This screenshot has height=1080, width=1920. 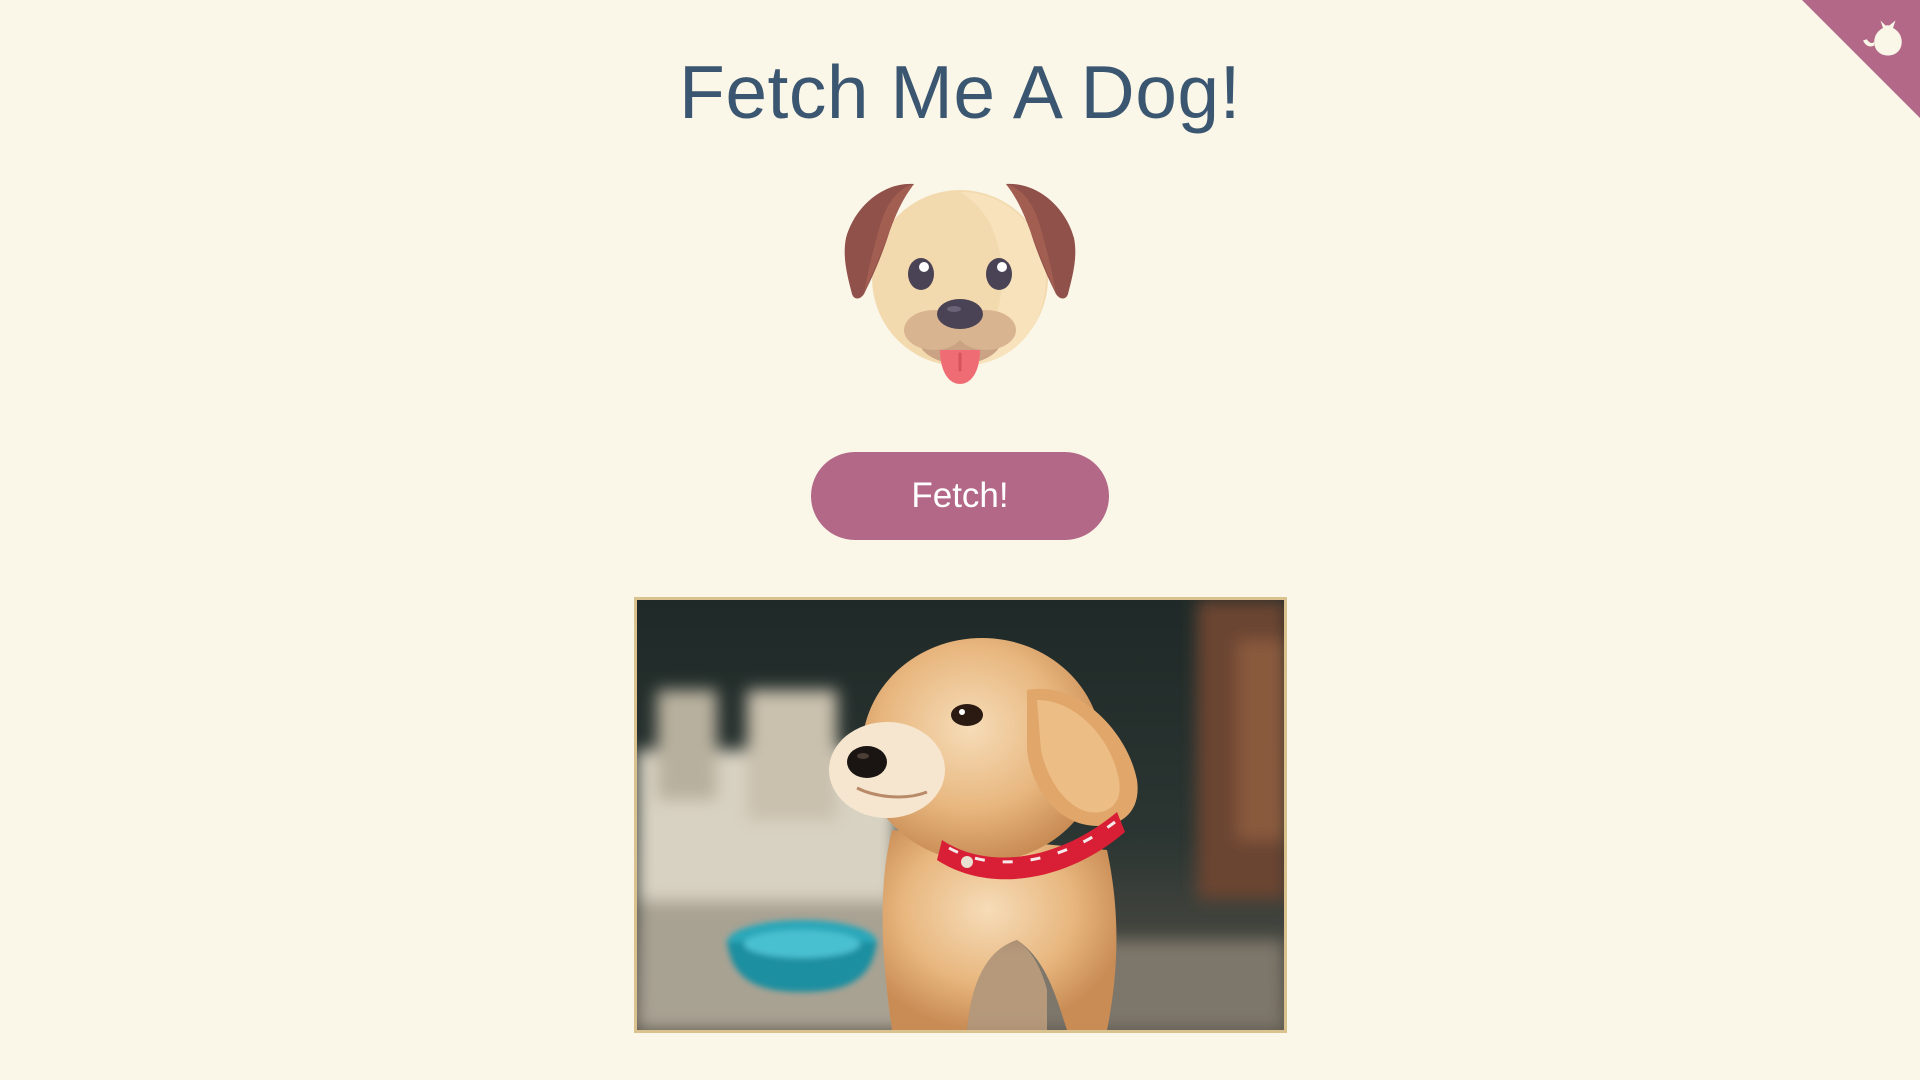 What do you see at coordinates (960, 92) in the screenshot?
I see `page-title: Fetch Me A Dog!` at bounding box center [960, 92].